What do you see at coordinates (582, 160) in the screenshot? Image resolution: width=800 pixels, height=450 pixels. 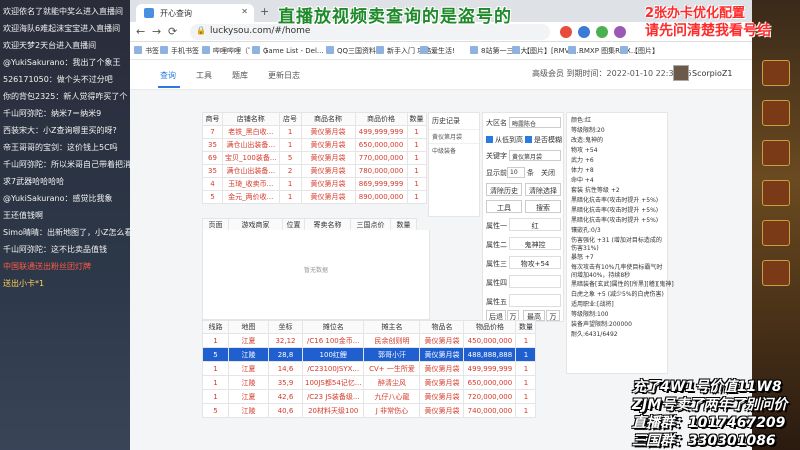 I see `item-attribute-line: 武力 +6` at bounding box center [582, 160].